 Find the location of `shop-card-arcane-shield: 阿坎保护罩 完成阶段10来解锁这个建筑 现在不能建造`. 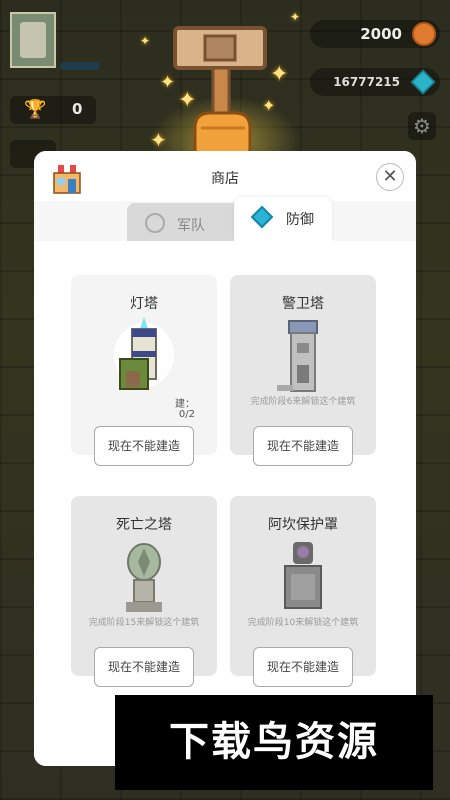

shop-card-arcane-shield: 阿坎保护罩 完成阶段10来解锁这个建筑 现在不能建造 is located at coordinates (303, 591).